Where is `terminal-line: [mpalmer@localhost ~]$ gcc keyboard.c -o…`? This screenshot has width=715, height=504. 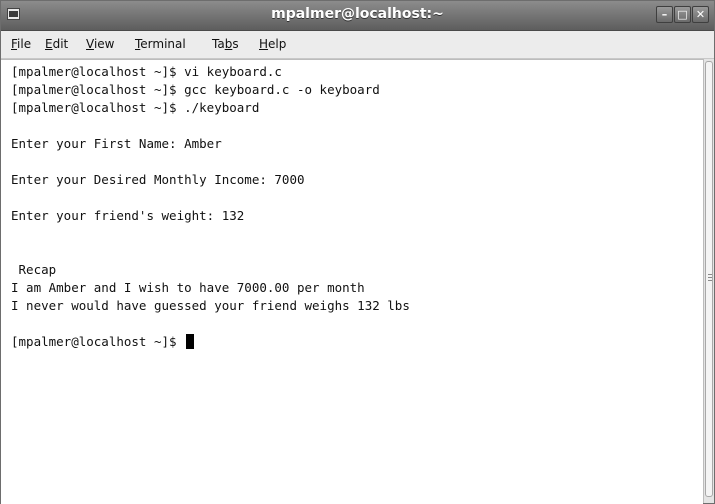
terminal-line: [mpalmer@localhost ~]$ gcc keyboard.c -o… is located at coordinates (195, 89).